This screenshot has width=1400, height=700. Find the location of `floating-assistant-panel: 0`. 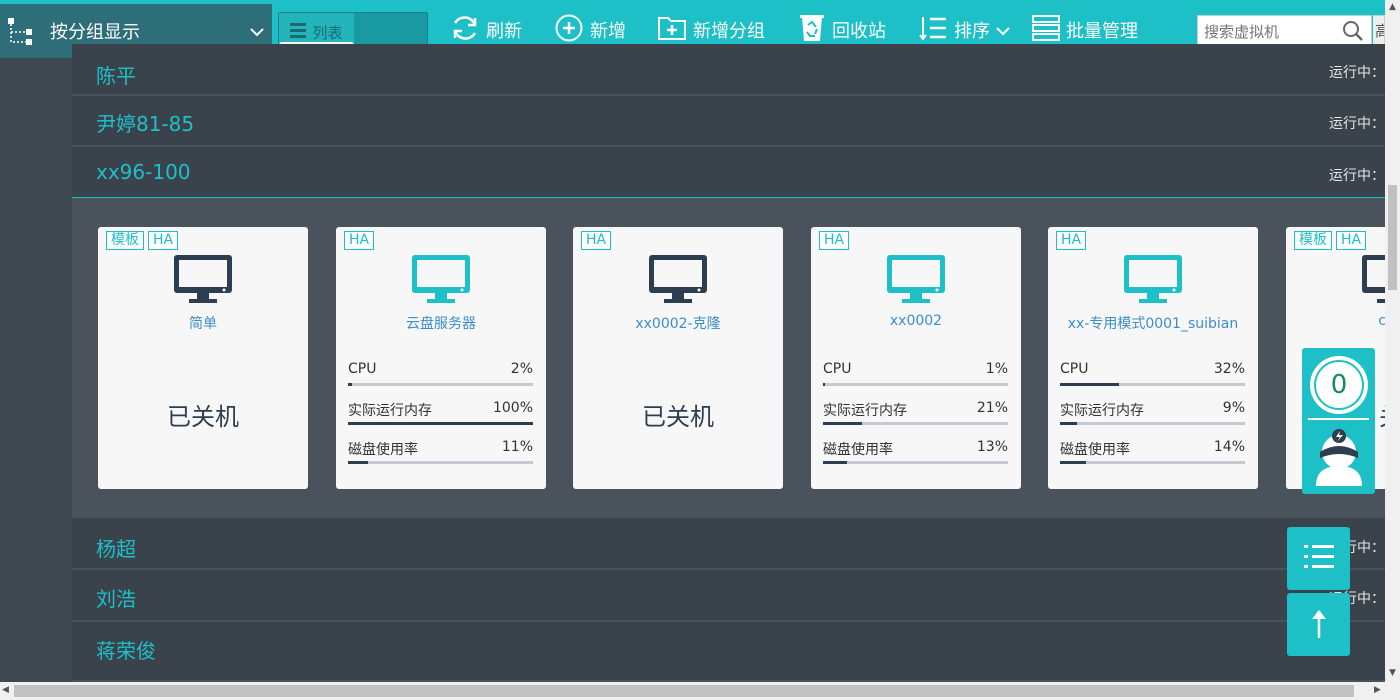

floating-assistant-panel: 0 is located at coordinates (1338, 421).